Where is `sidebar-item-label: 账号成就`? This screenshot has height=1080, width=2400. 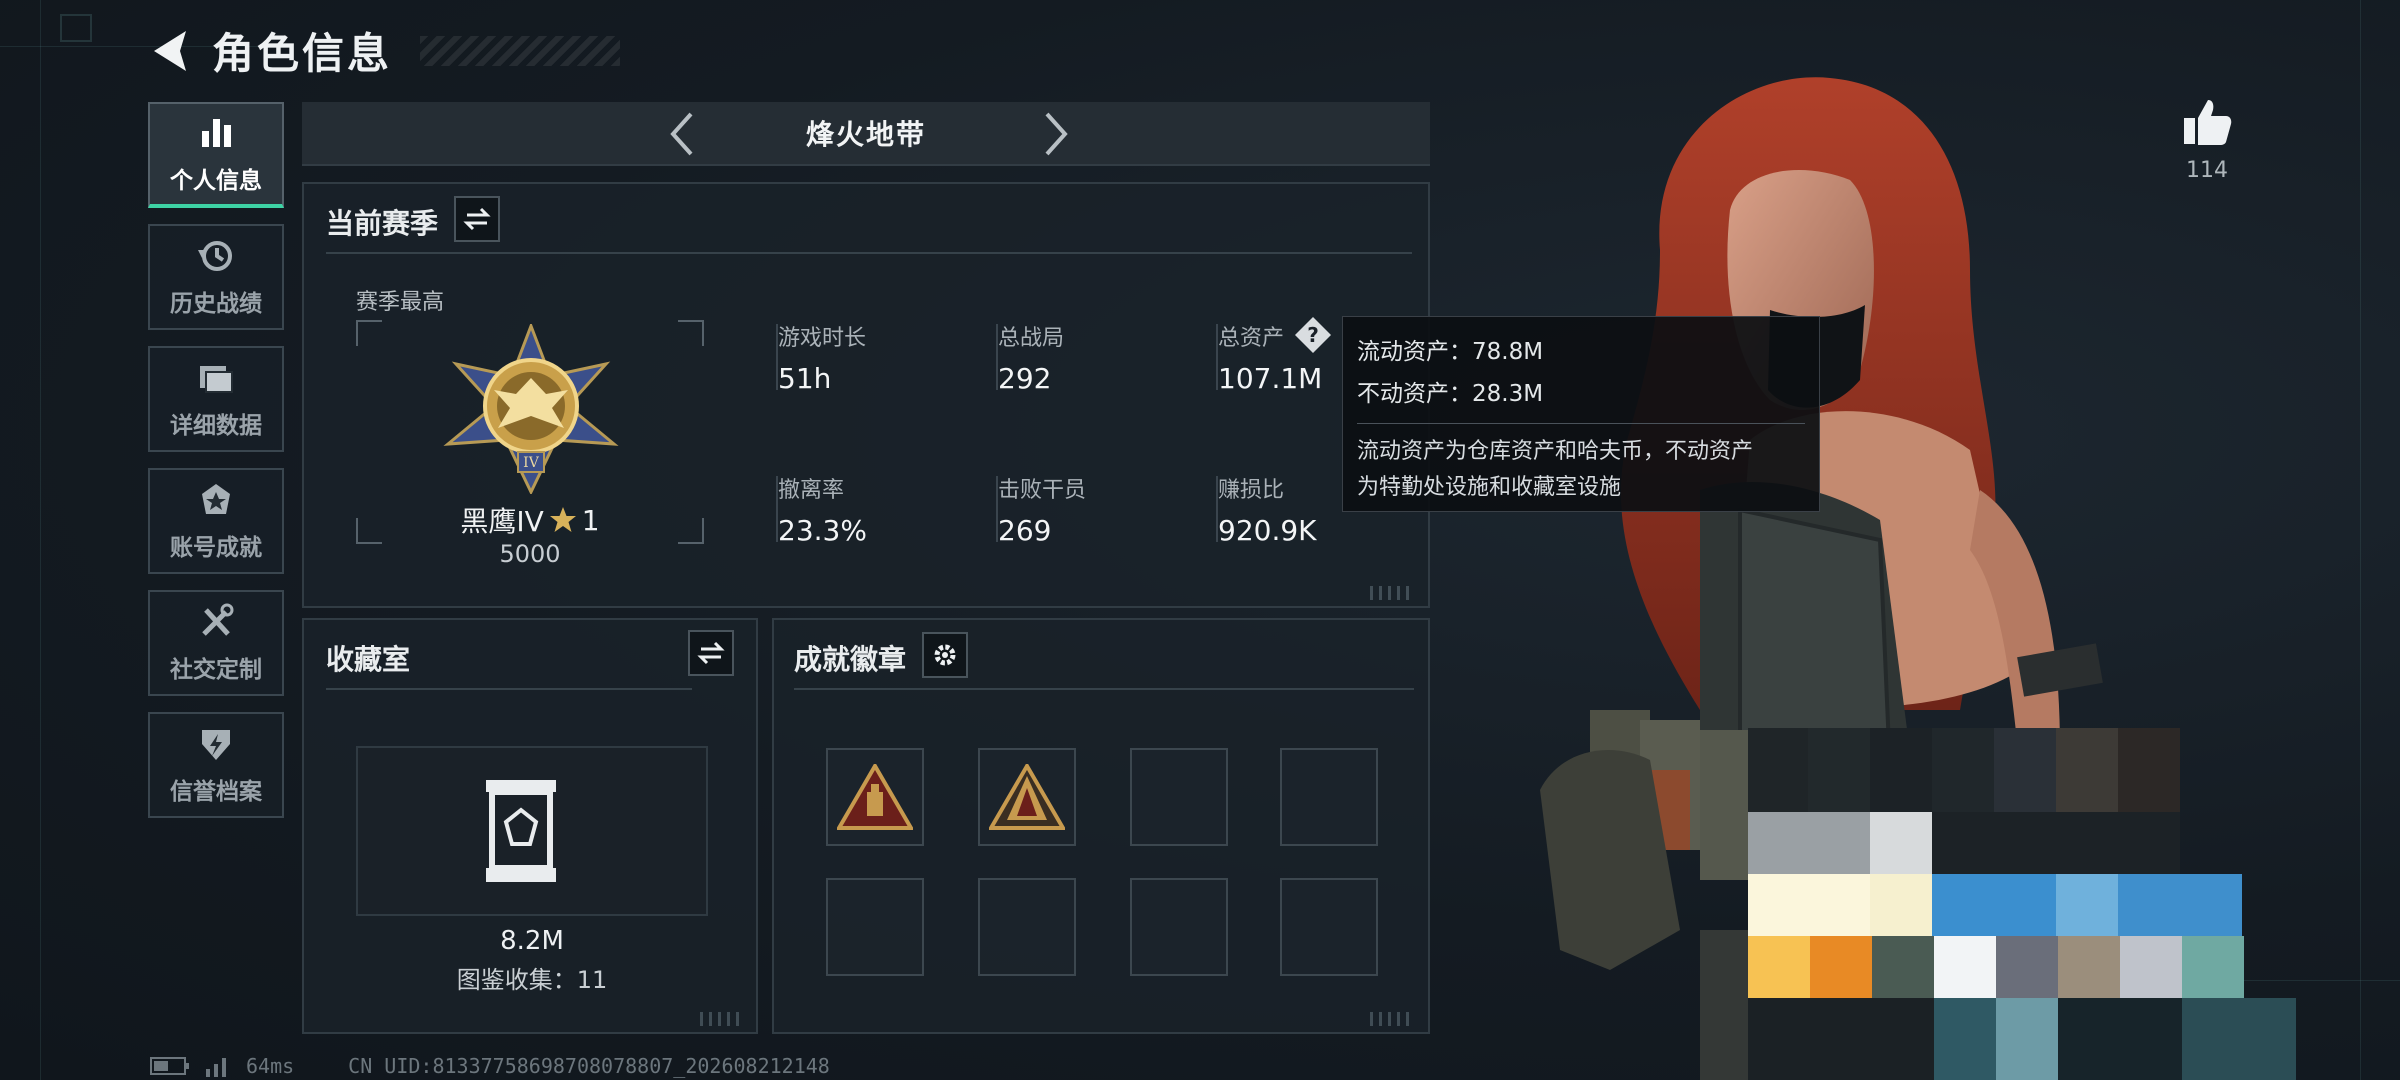
sidebar-item-label: 账号成就 is located at coordinates (216, 548).